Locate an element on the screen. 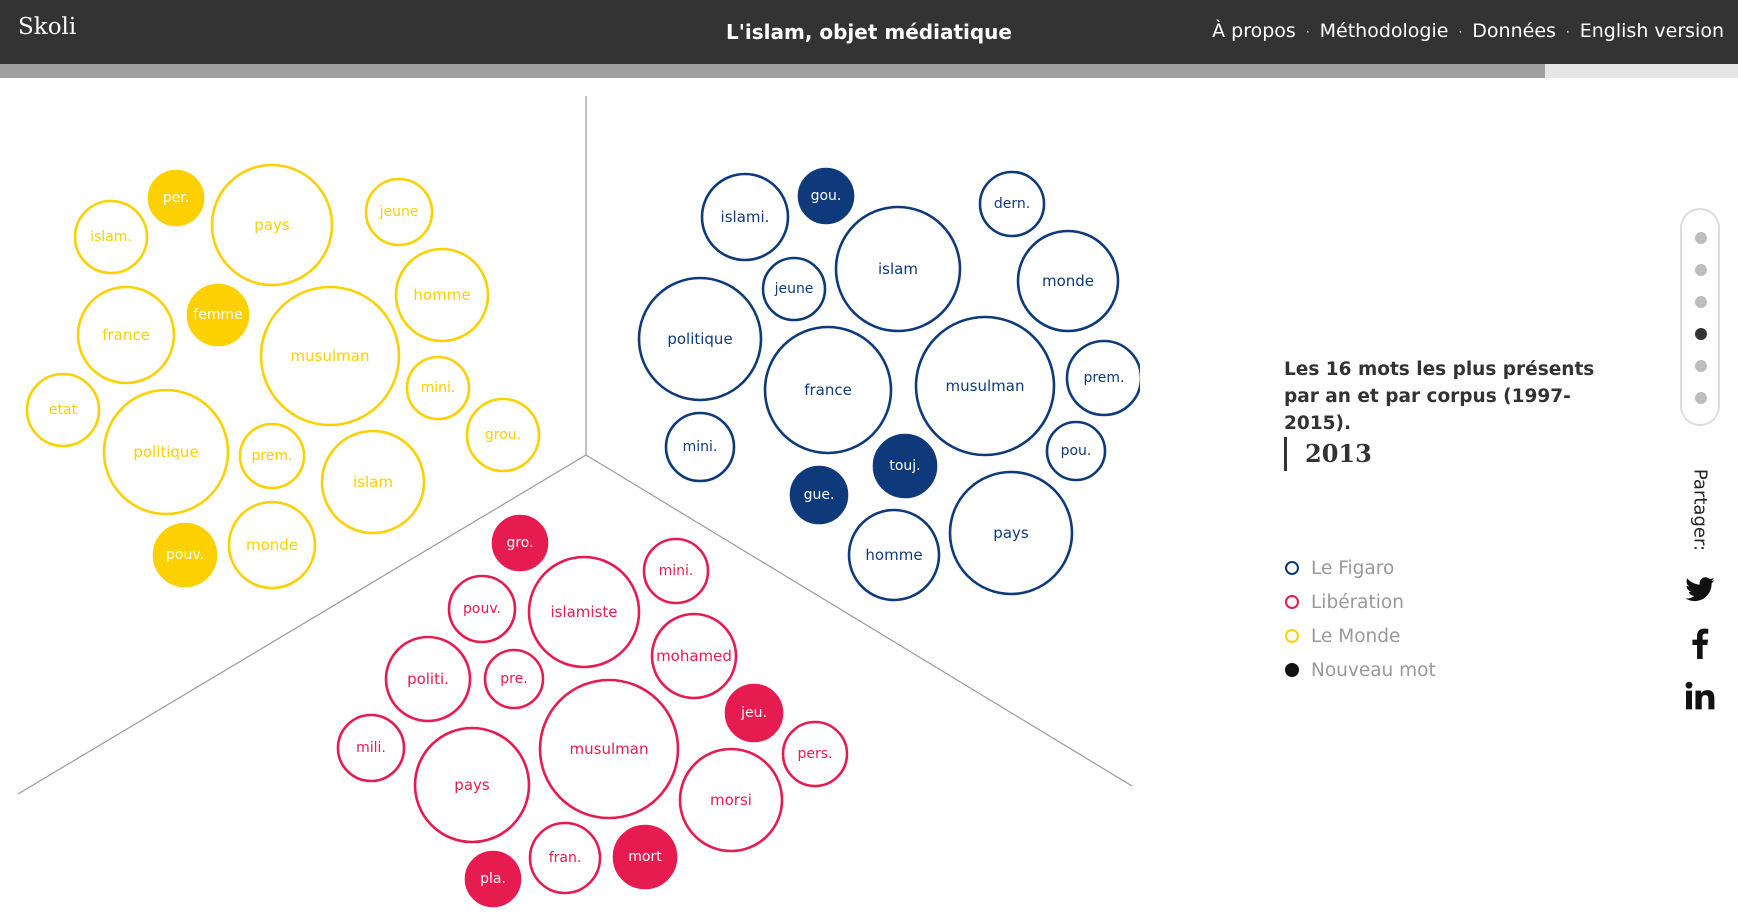 The image size is (1738, 914). word-label: islamiste is located at coordinates (583, 612).